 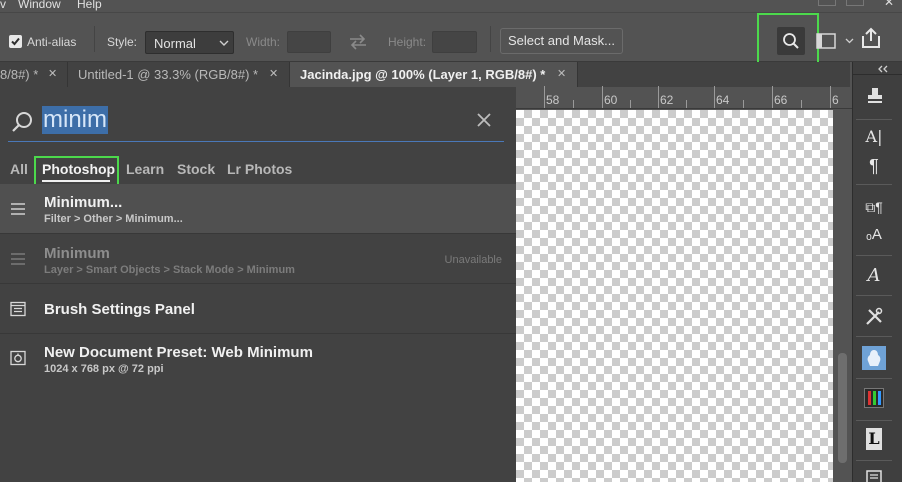 I want to click on filter-tab-stock: Stock, so click(x=196, y=169).